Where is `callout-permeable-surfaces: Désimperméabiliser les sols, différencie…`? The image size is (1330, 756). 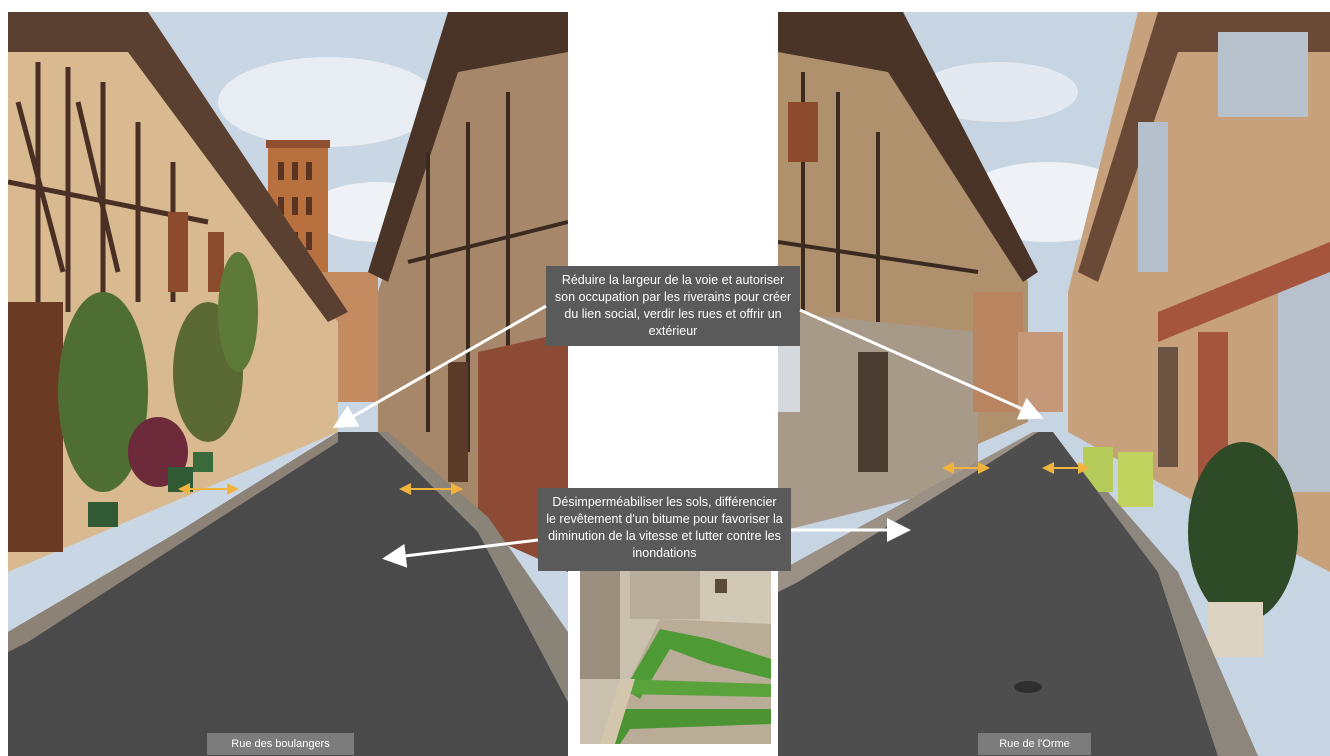 callout-permeable-surfaces: Désimperméabiliser les sols, différencie… is located at coordinates (664, 529).